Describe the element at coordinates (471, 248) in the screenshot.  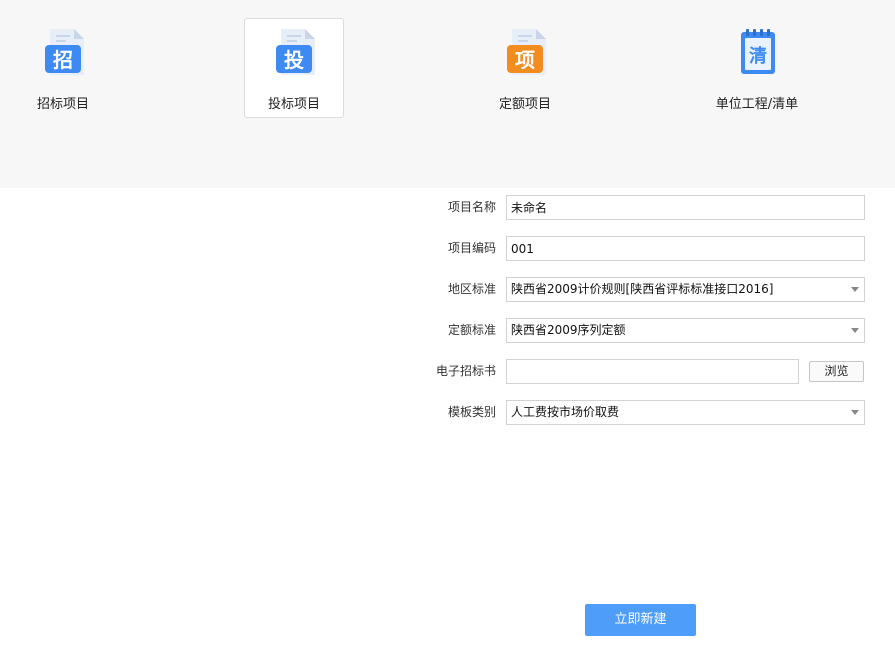
I see `project-code-label: 项目编码` at that location.